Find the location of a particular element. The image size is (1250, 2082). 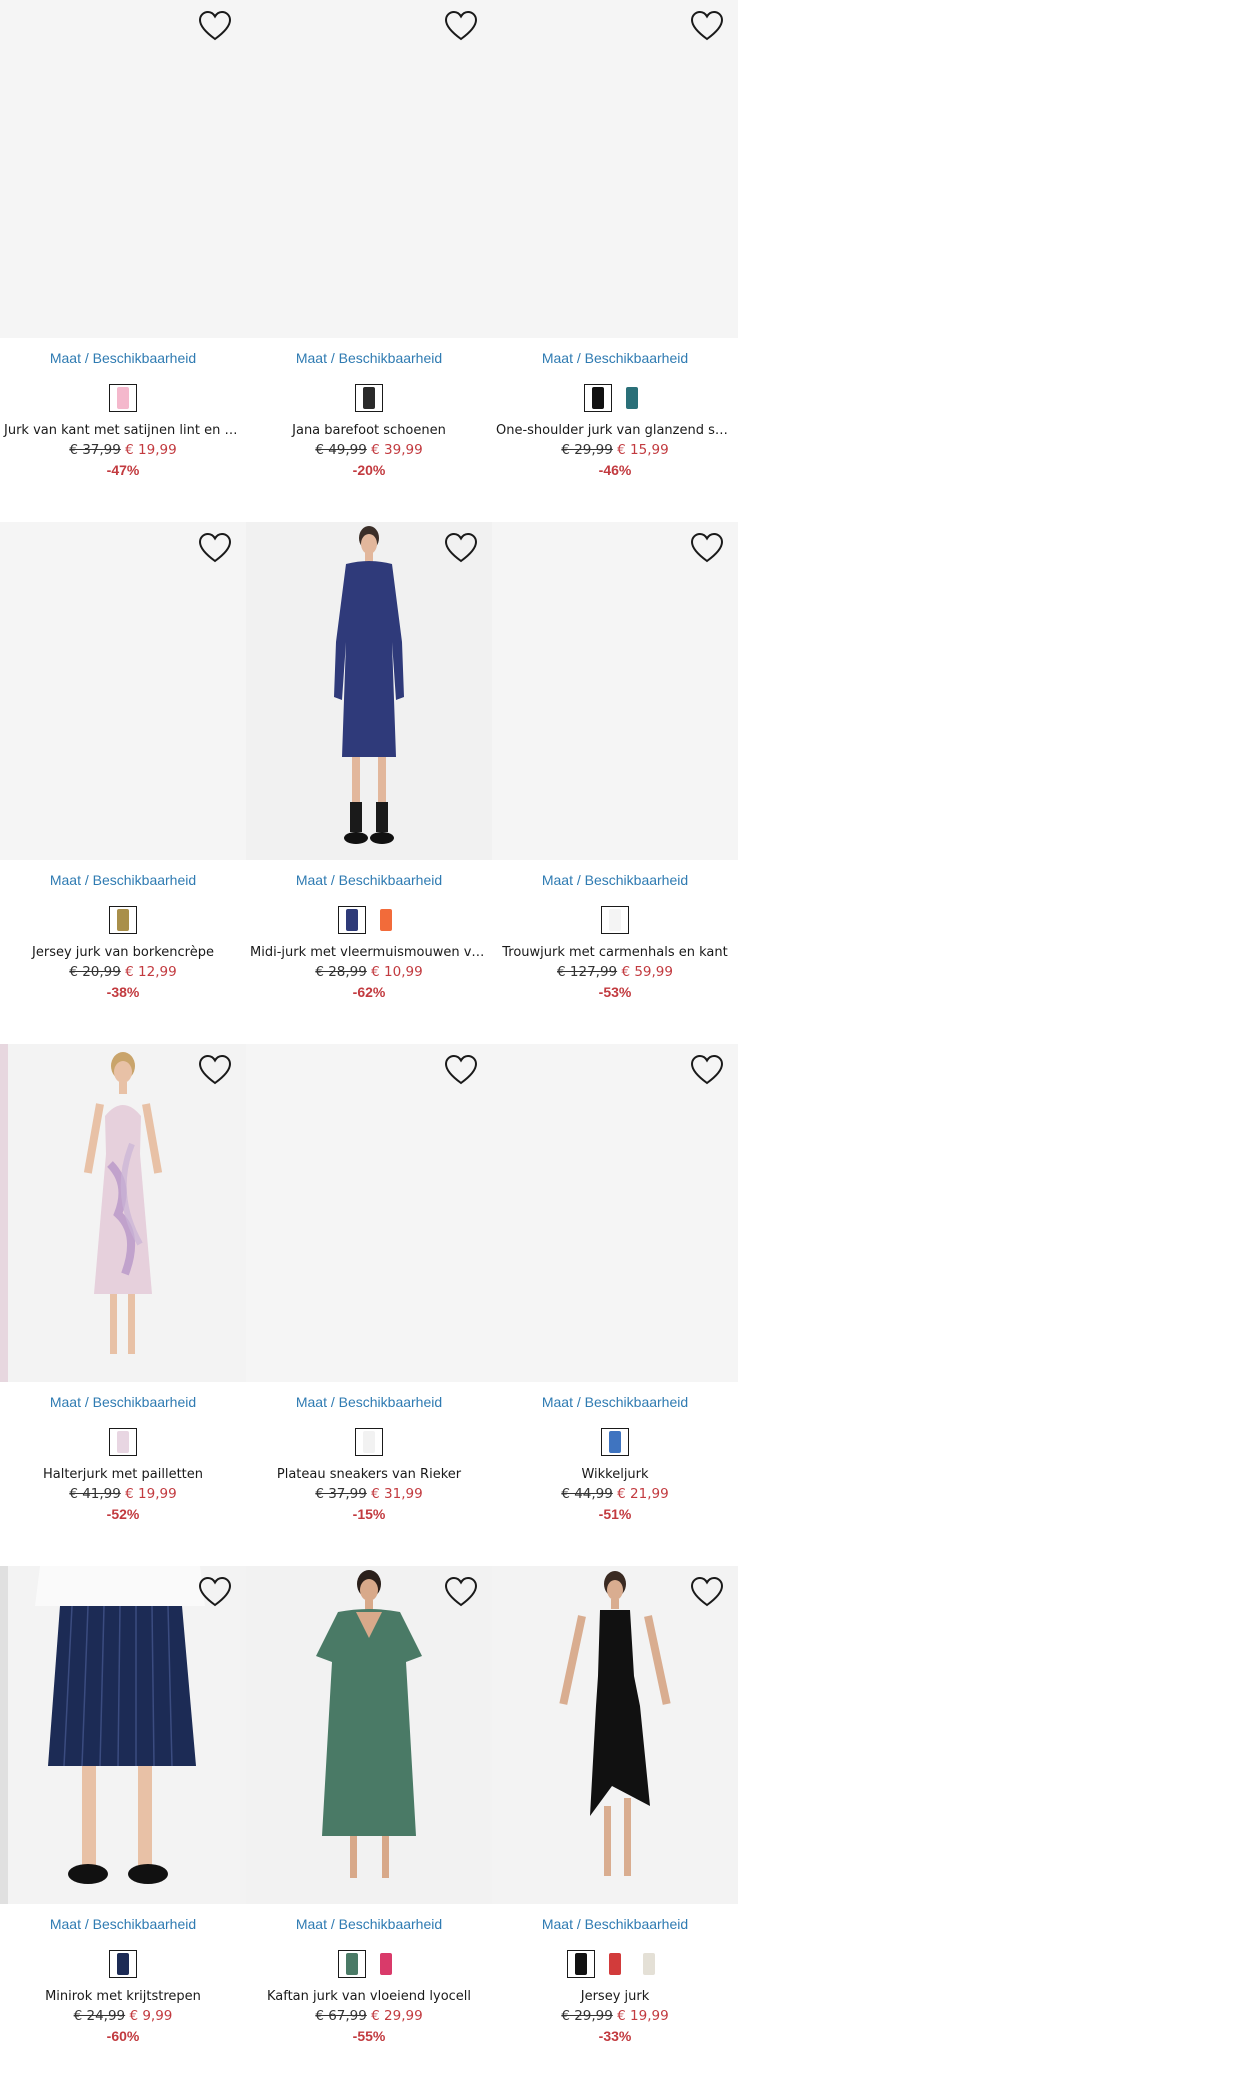

price-row: € 29,99 € 19,99 is located at coordinates (615, 2016).